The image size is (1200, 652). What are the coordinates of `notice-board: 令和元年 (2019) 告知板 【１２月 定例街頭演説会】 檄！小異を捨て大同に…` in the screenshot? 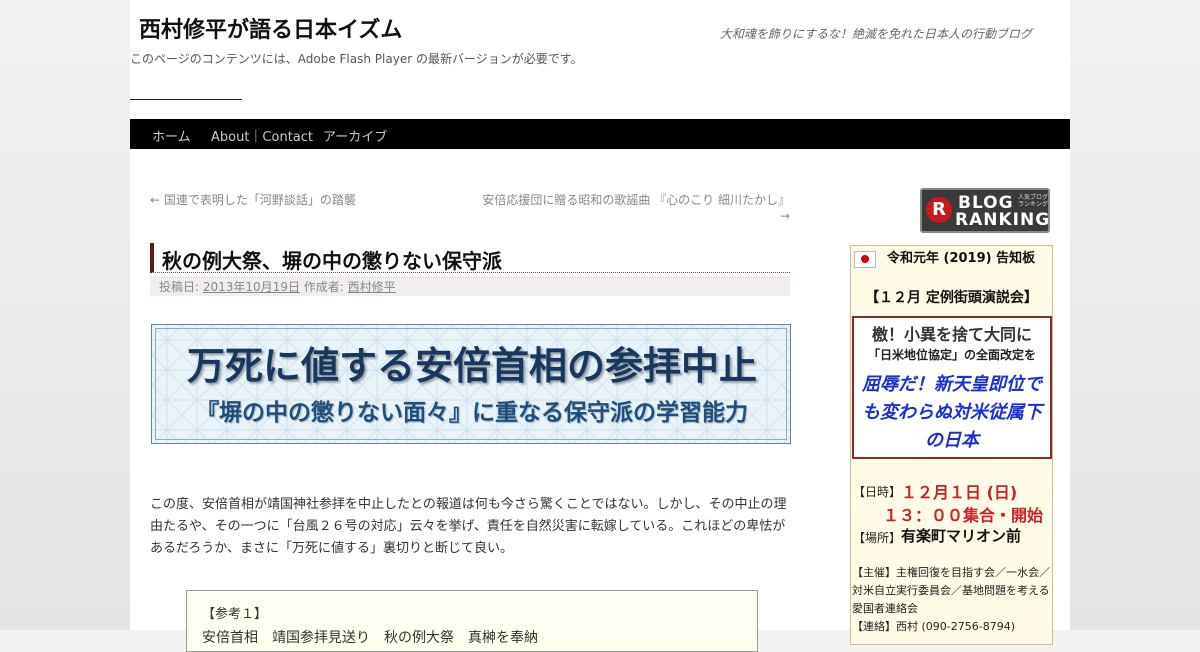 It's located at (951, 445).